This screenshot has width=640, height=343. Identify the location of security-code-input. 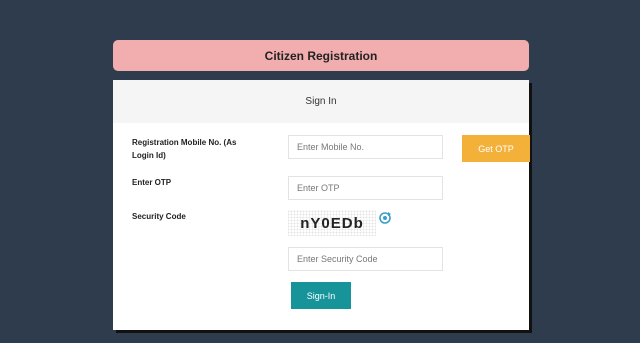
(365, 259).